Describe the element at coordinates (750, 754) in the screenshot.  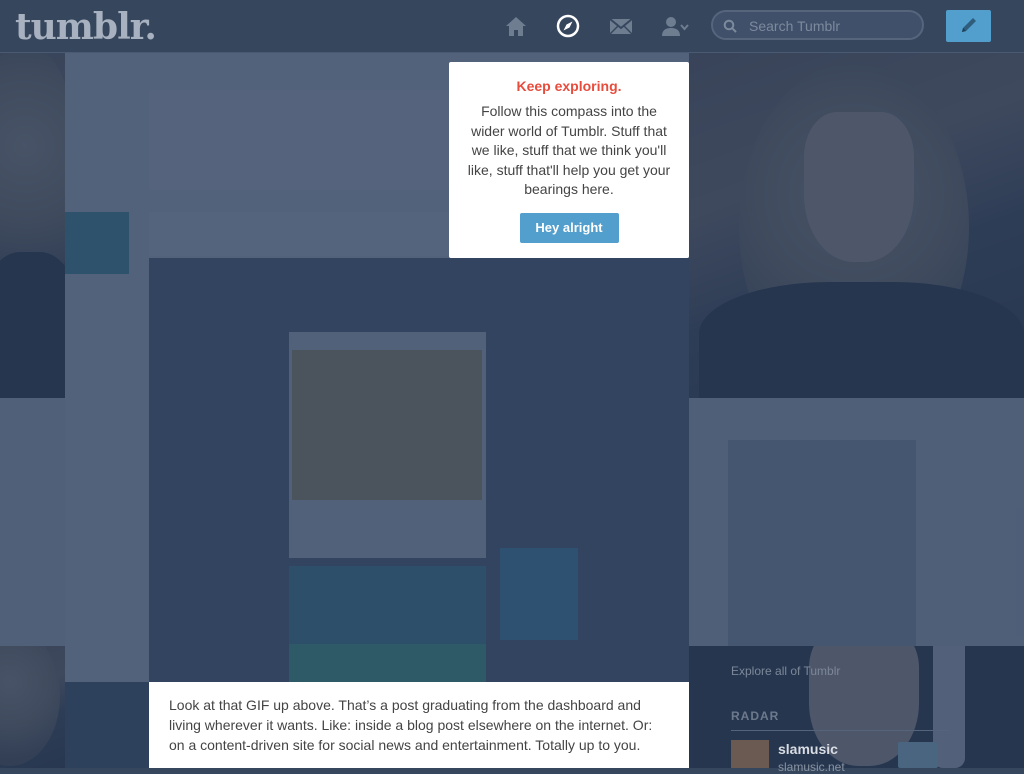
I see `radar-avatar` at that location.